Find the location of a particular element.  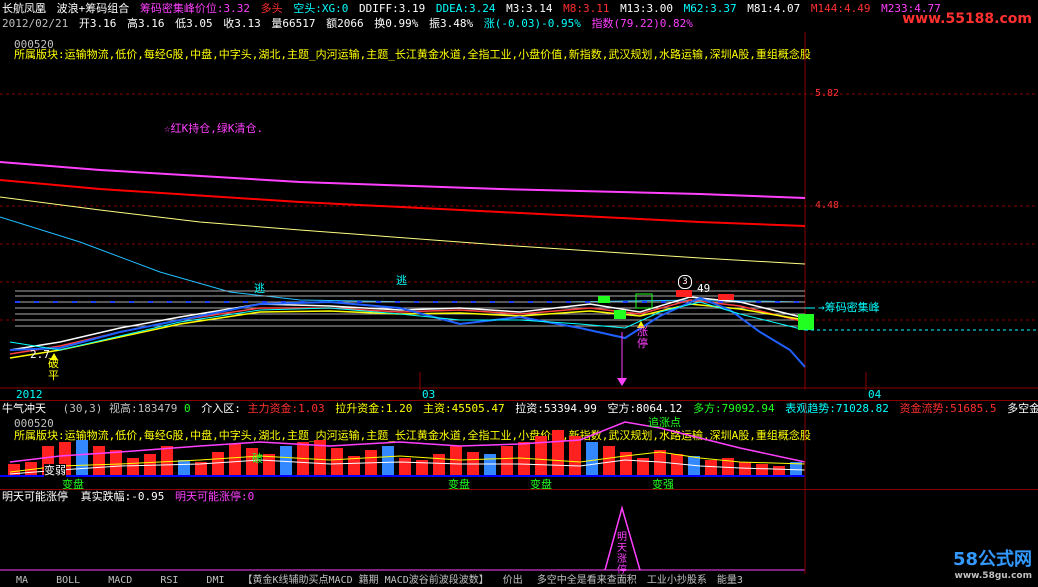

tab-ma: MA is located at coordinates (22, 580).